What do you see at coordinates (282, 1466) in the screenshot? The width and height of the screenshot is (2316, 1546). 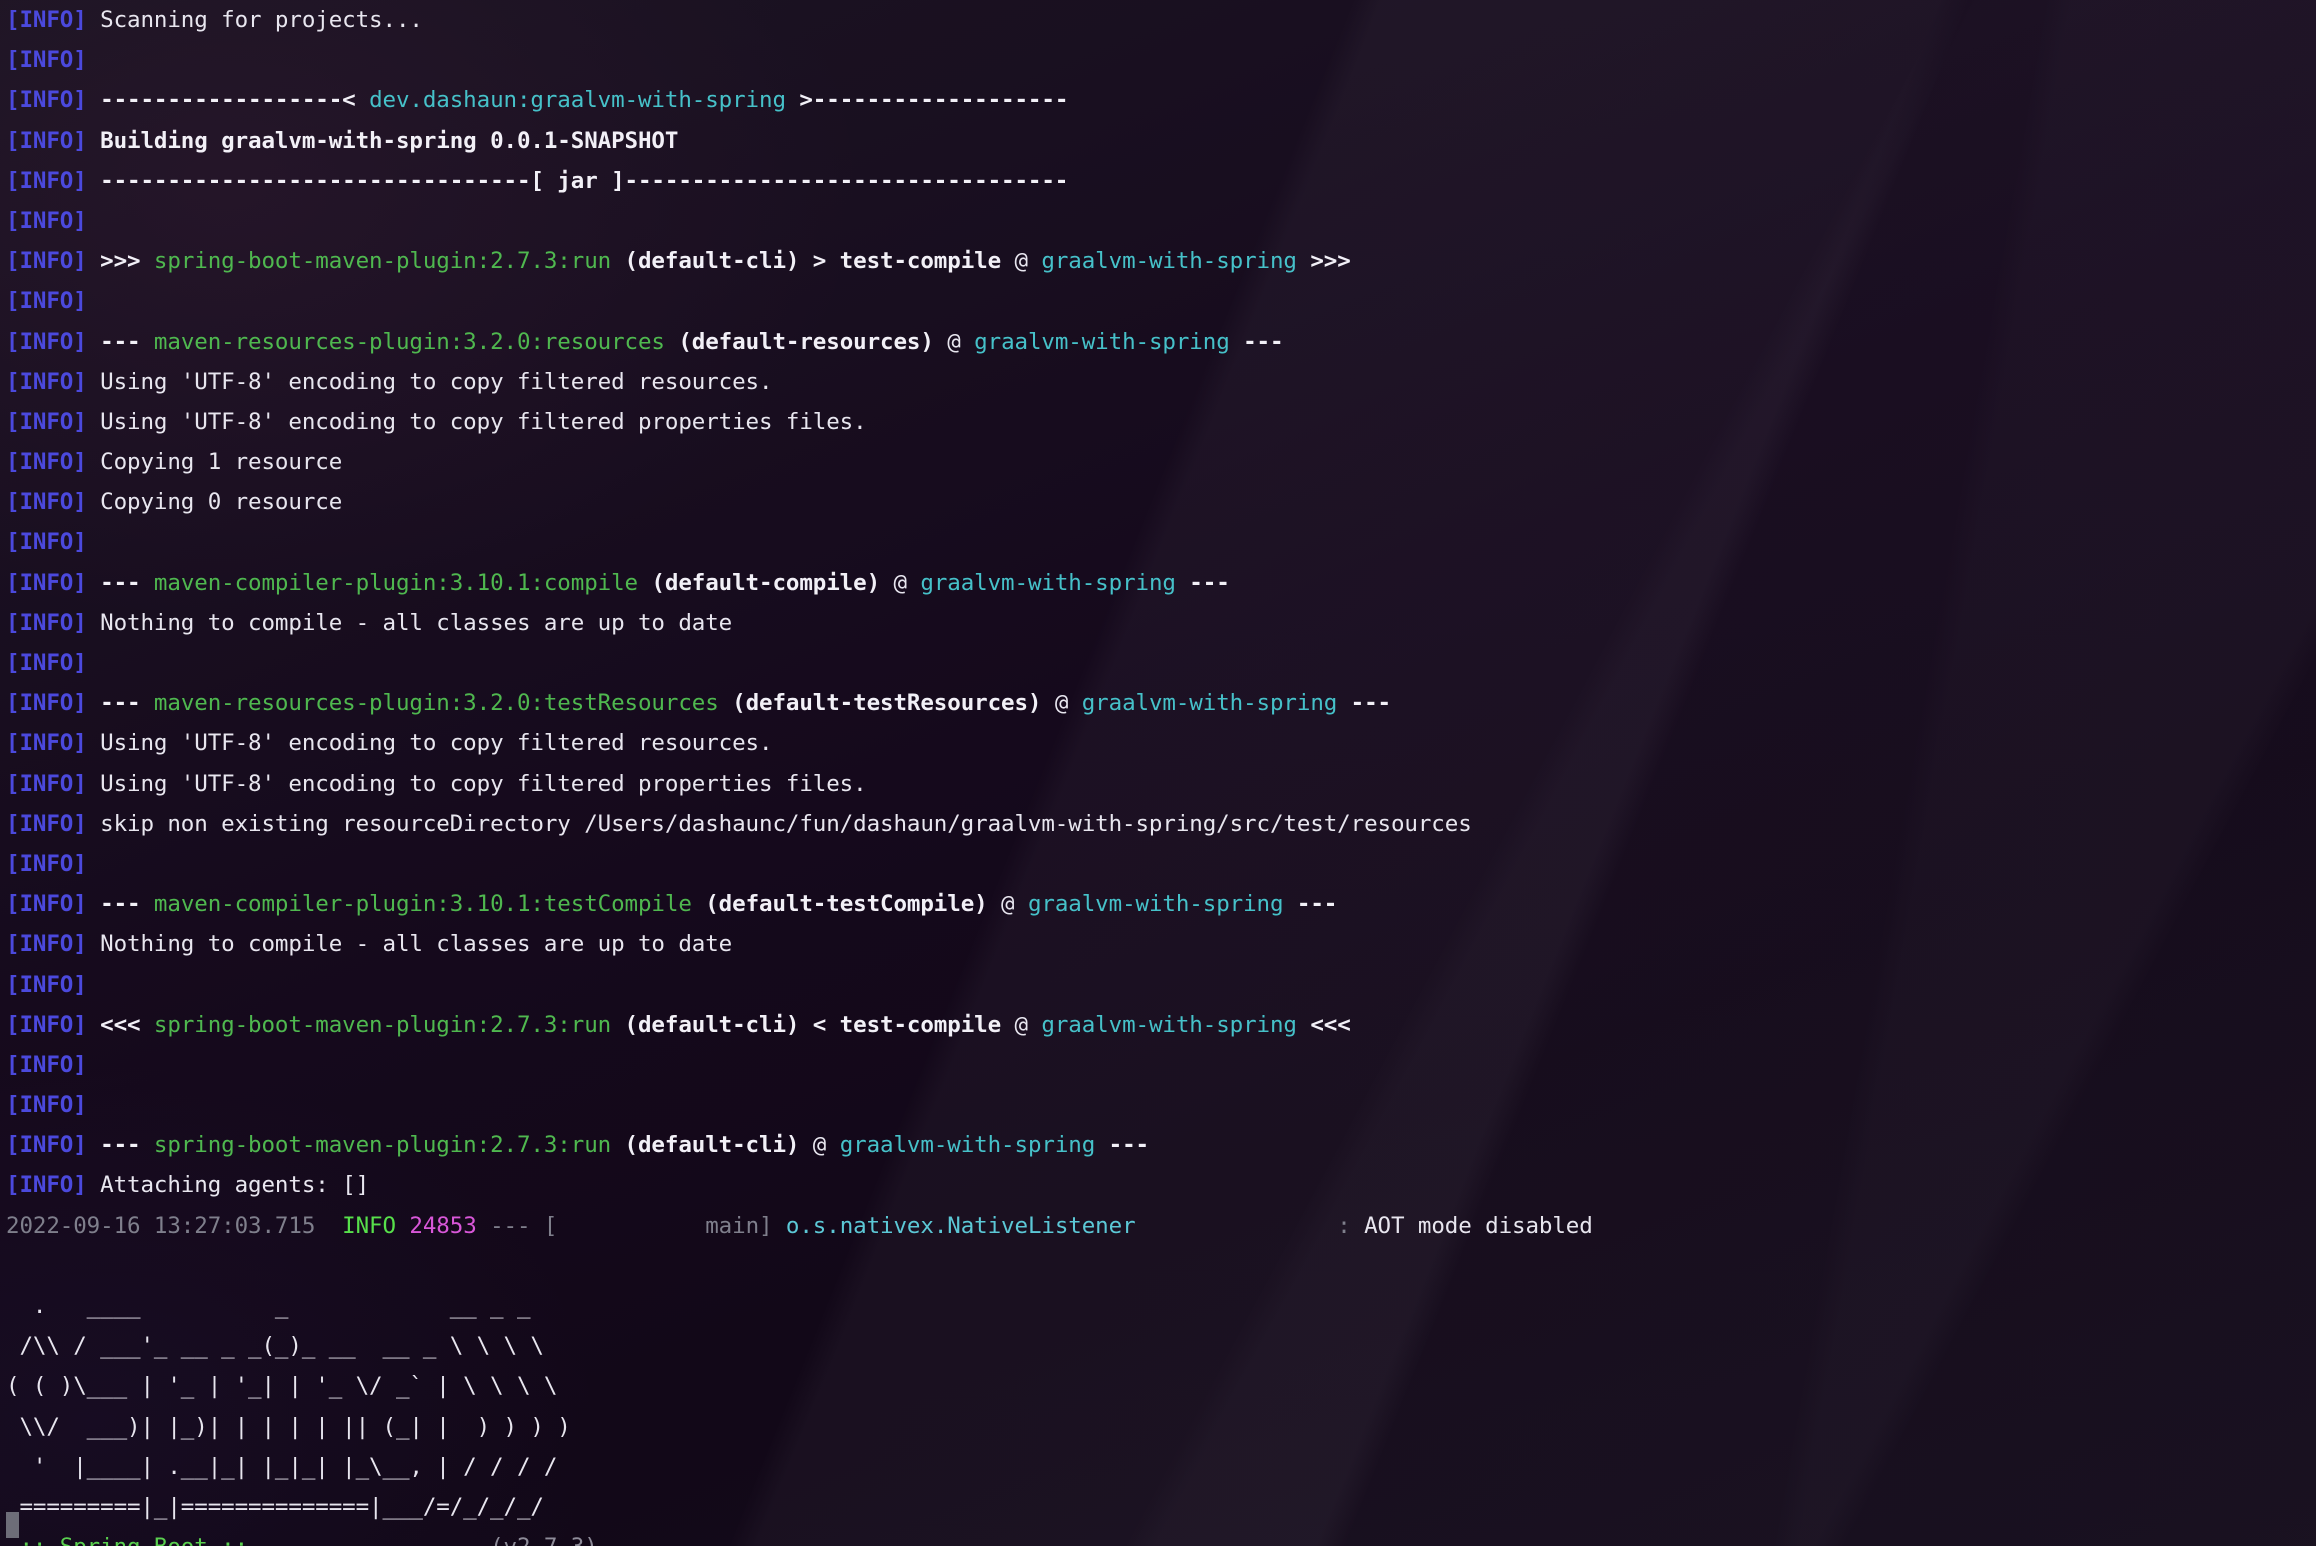 I see `banner-art: ' |____| .__|_| |_|_| |_\__, | / / / /` at bounding box center [282, 1466].